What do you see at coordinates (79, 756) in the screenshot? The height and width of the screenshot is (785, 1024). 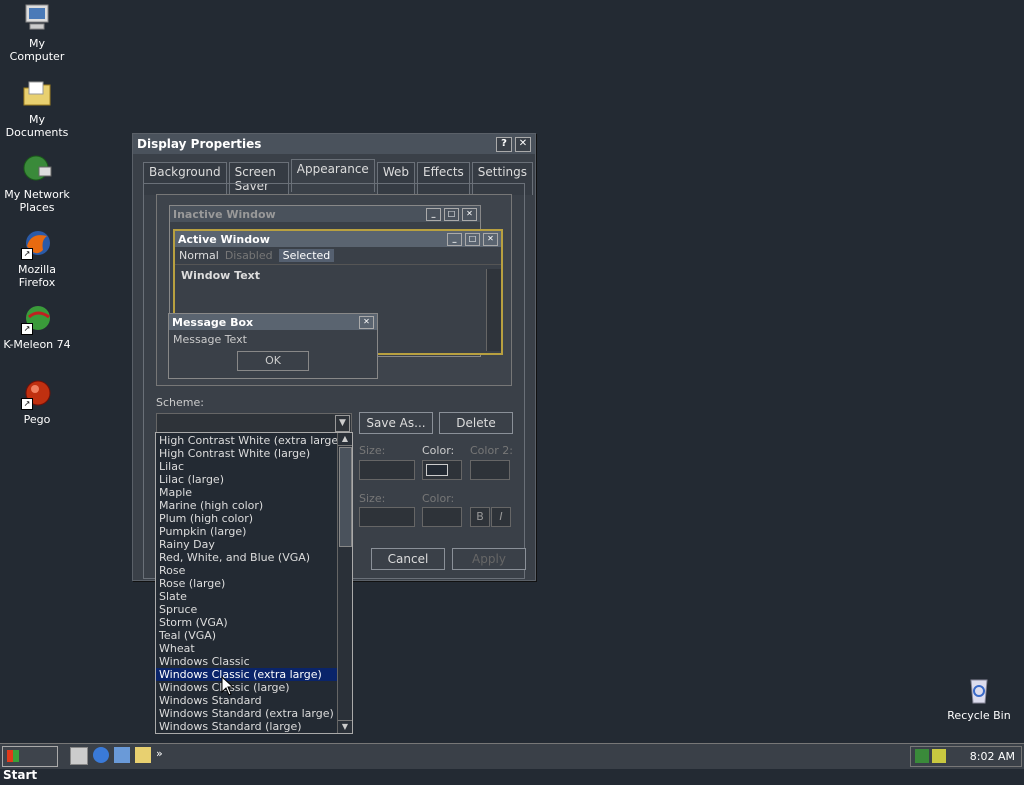 I see `show-desktop-icon` at bounding box center [79, 756].